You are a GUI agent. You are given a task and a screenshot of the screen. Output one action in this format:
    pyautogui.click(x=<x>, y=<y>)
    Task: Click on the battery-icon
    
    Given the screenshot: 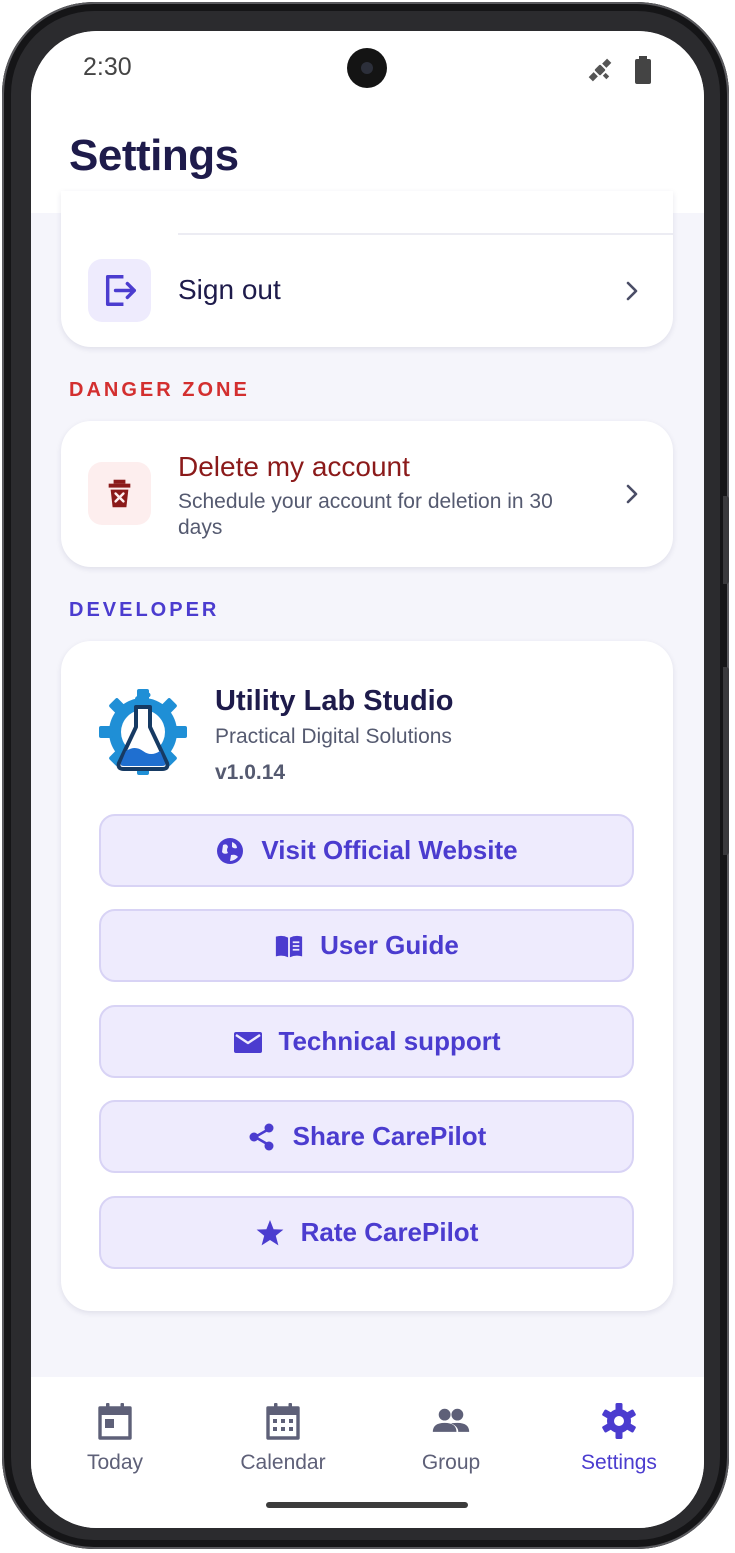 What is the action you would take?
    pyautogui.click(x=643, y=70)
    